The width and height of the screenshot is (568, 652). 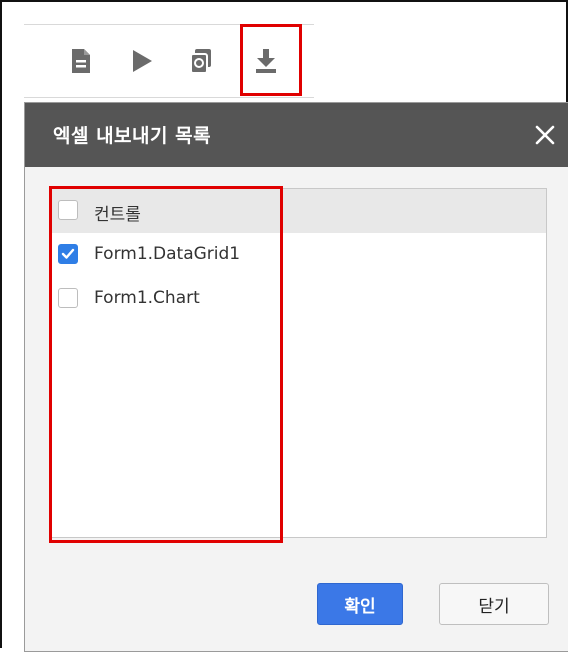 What do you see at coordinates (81, 61) in the screenshot?
I see `document-icon` at bounding box center [81, 61].